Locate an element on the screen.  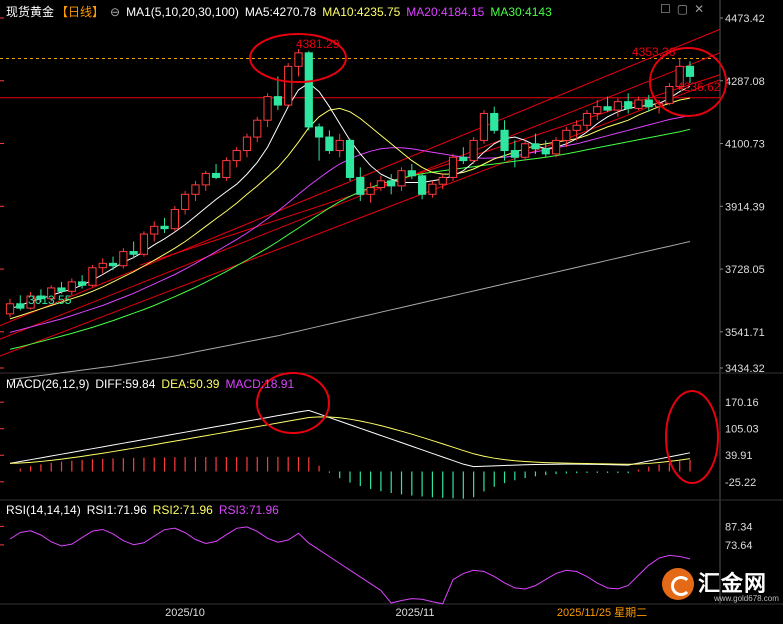
rsi-config-label: RSI(14,14,14) is located at coordinates (43, 510).